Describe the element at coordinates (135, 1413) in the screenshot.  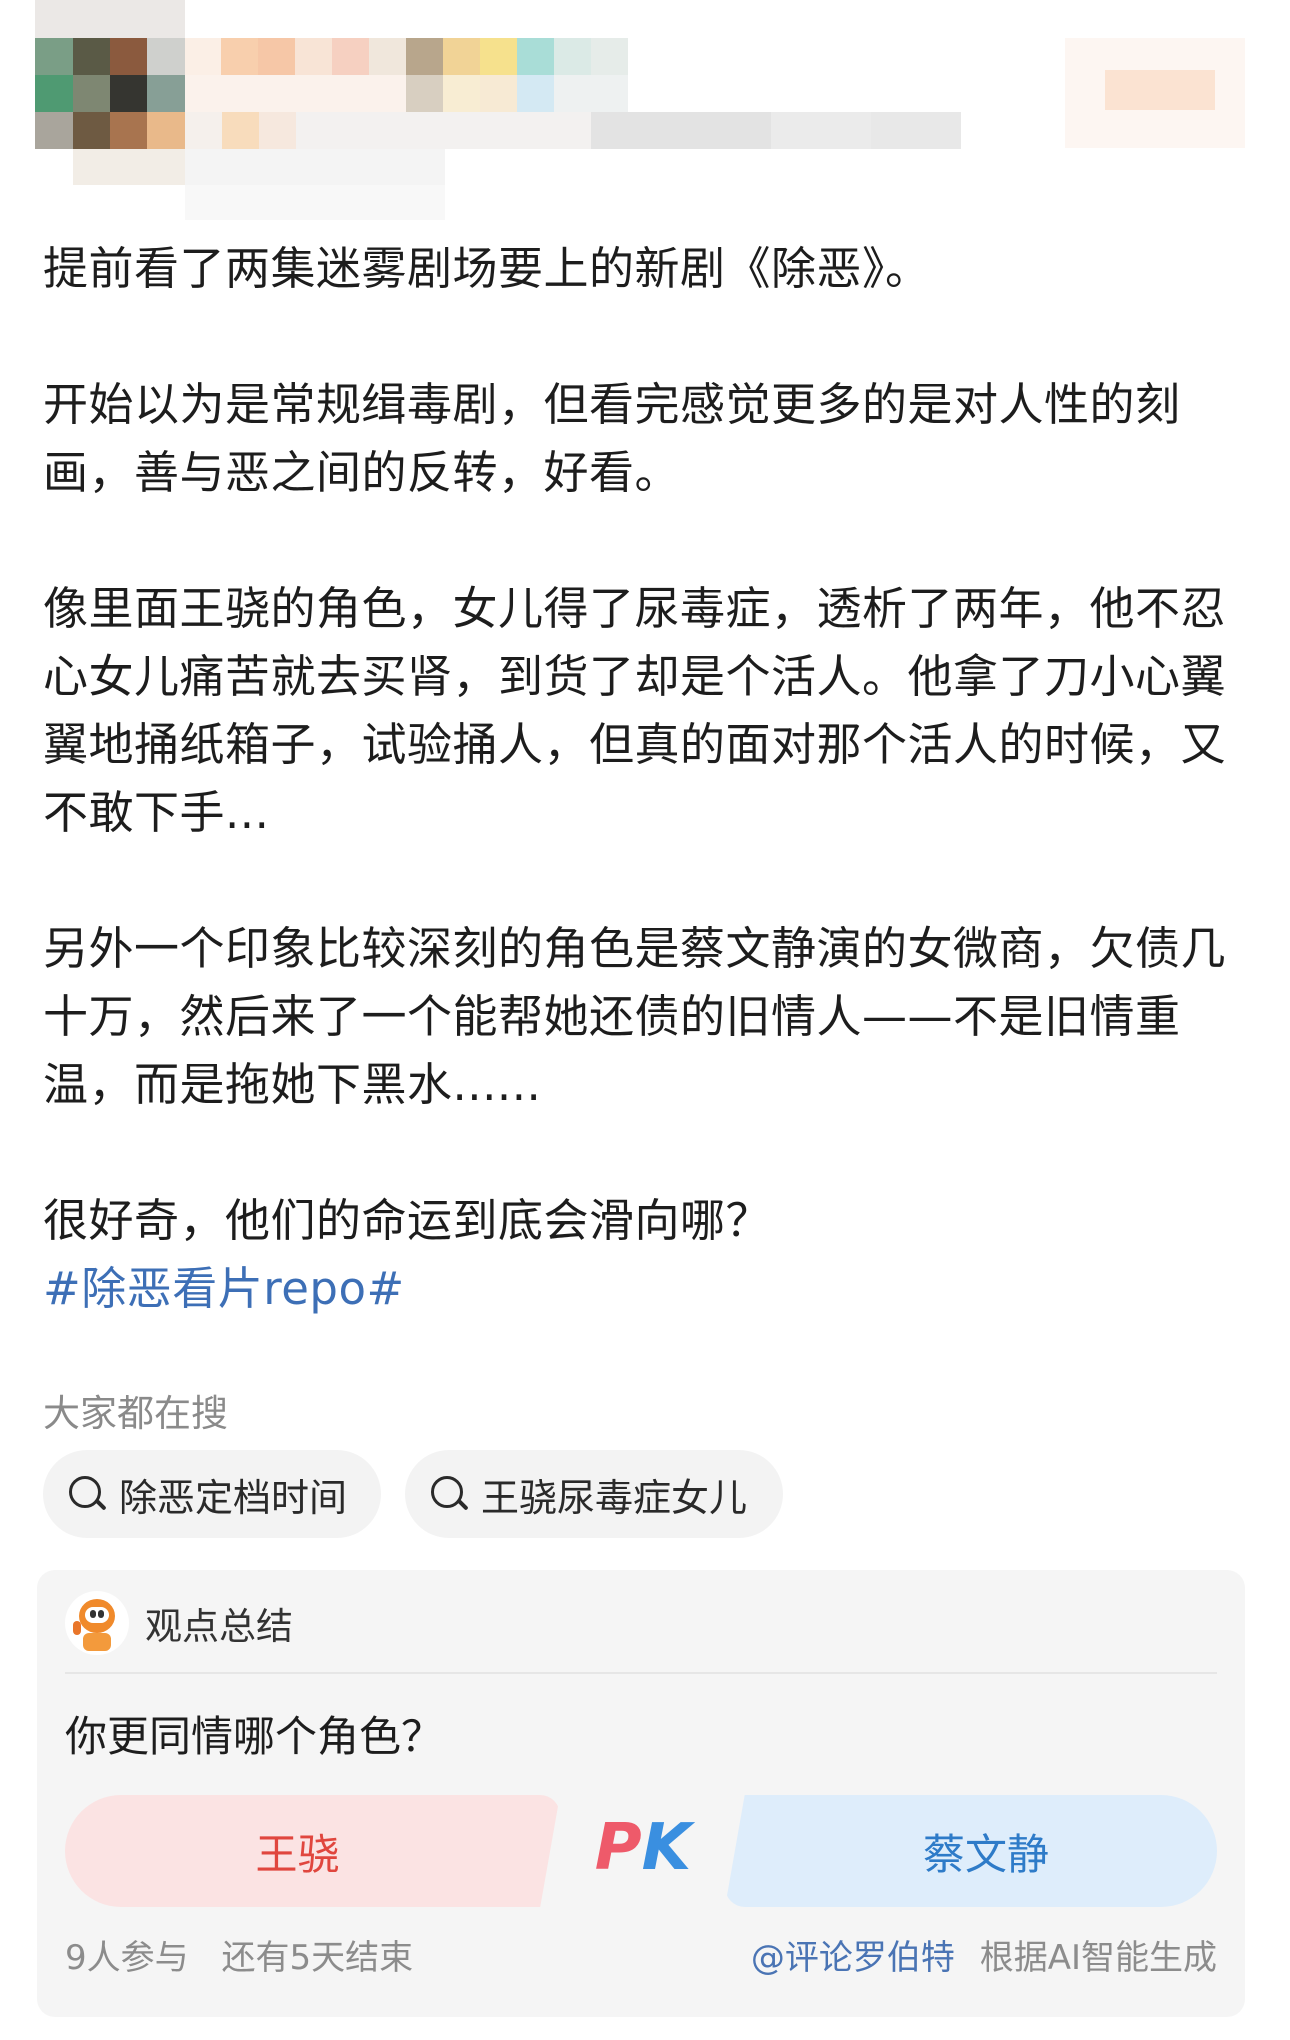
I see `trending-search-label: 大家都在搜` at that location.